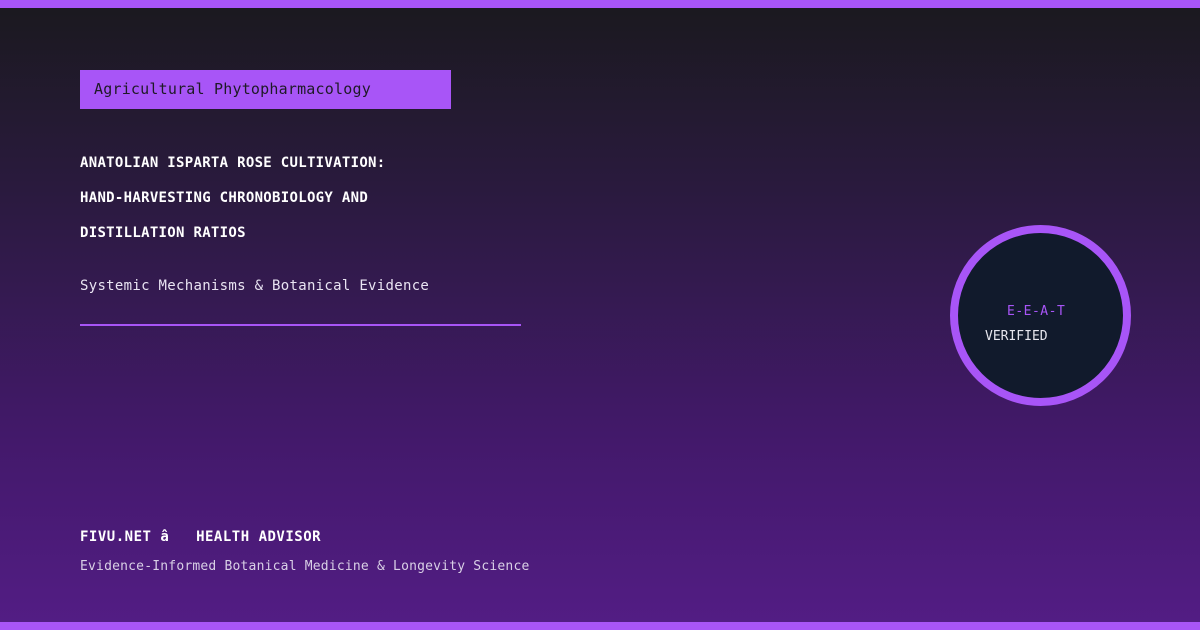 The image size is (1200, 630). Describe the element at coordinates (233, 163) in the screenshot. I see `title-line: ANATOLIAN ISPARTA ROSE CULTIVATION:` at that location.